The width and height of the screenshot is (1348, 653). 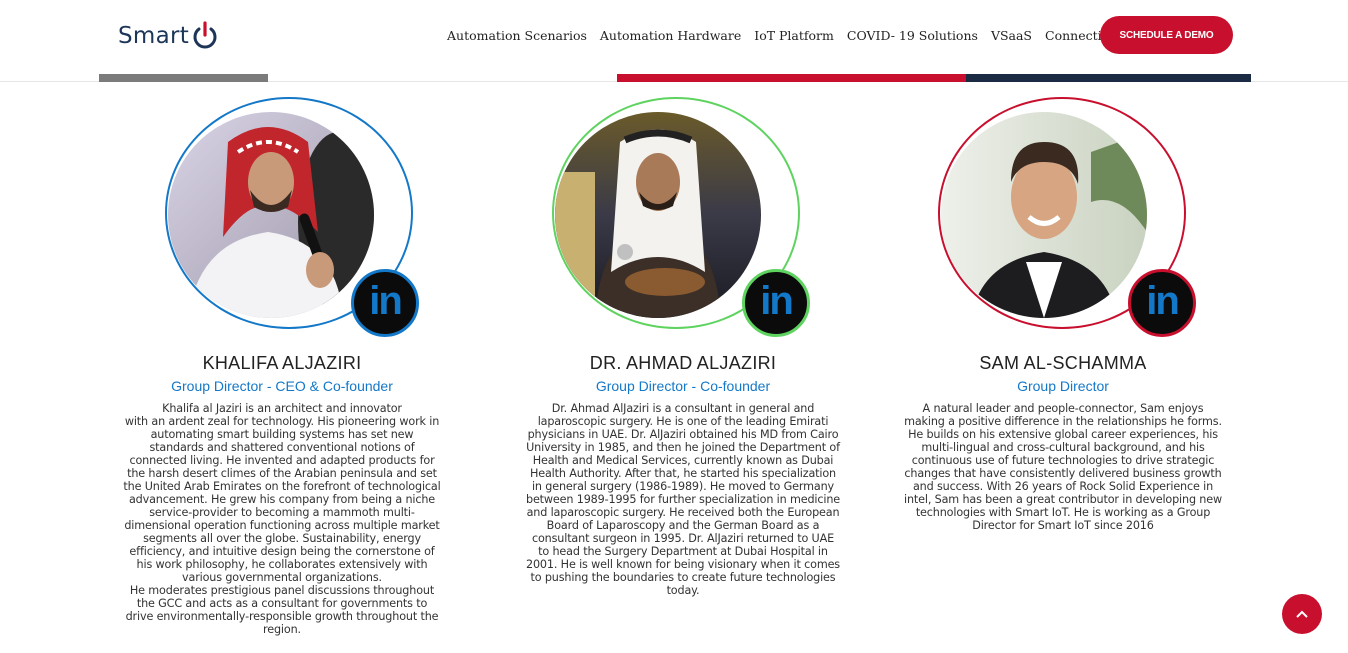 I want to click on accent-bar-gray, so click(x=183, y=78).